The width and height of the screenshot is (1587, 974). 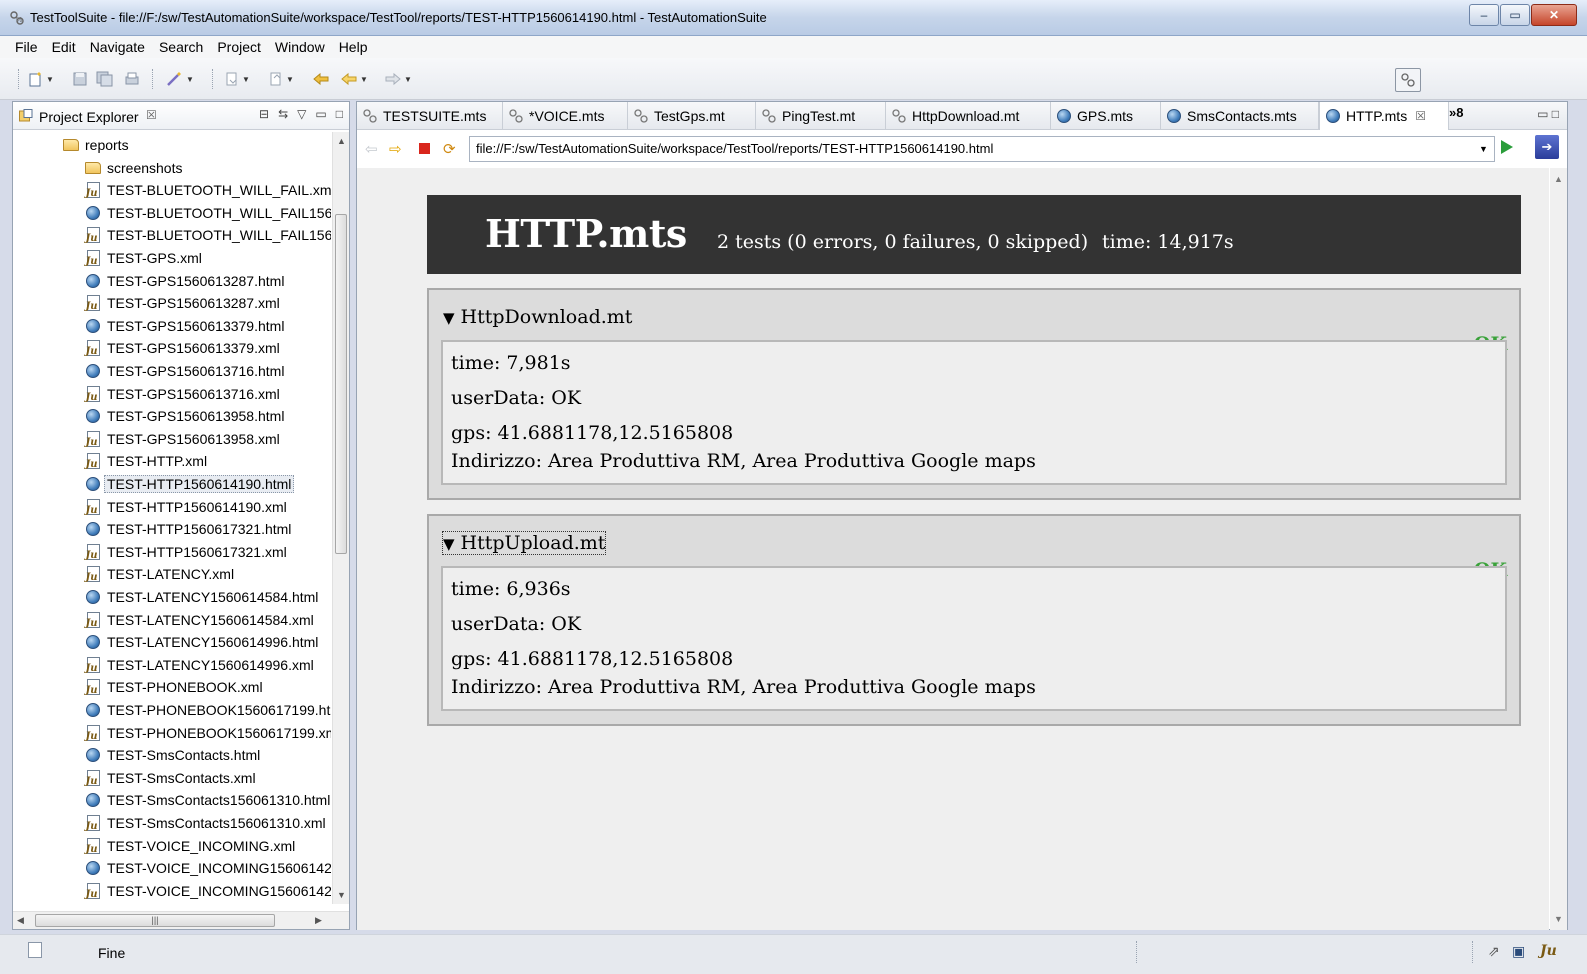 I want to click on refresh-icon: ⟳, so click(x=449, y=149).